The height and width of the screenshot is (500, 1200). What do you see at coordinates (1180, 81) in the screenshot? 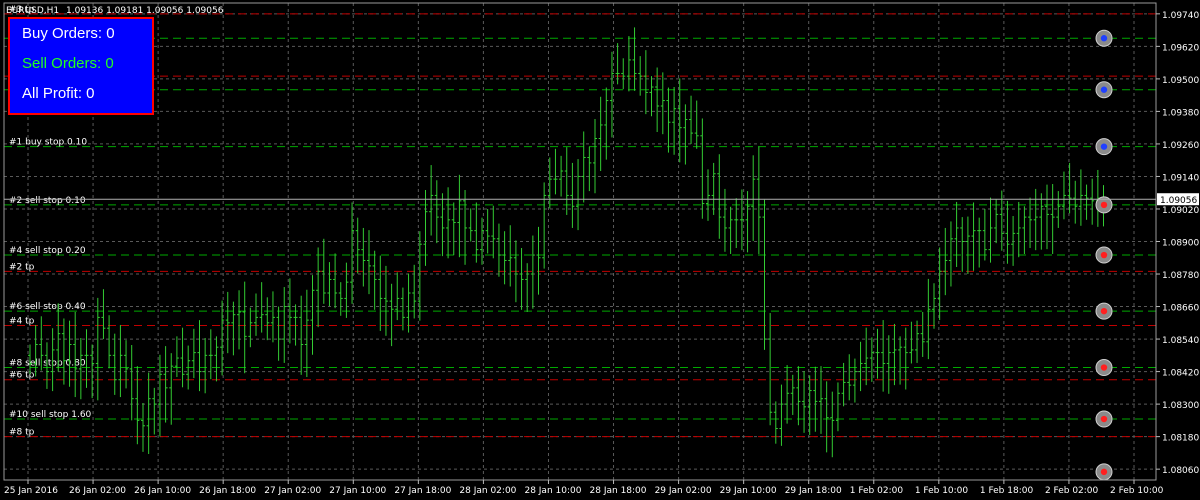
I see `price-label: 1.09500` at bounding box center [1180, 81].